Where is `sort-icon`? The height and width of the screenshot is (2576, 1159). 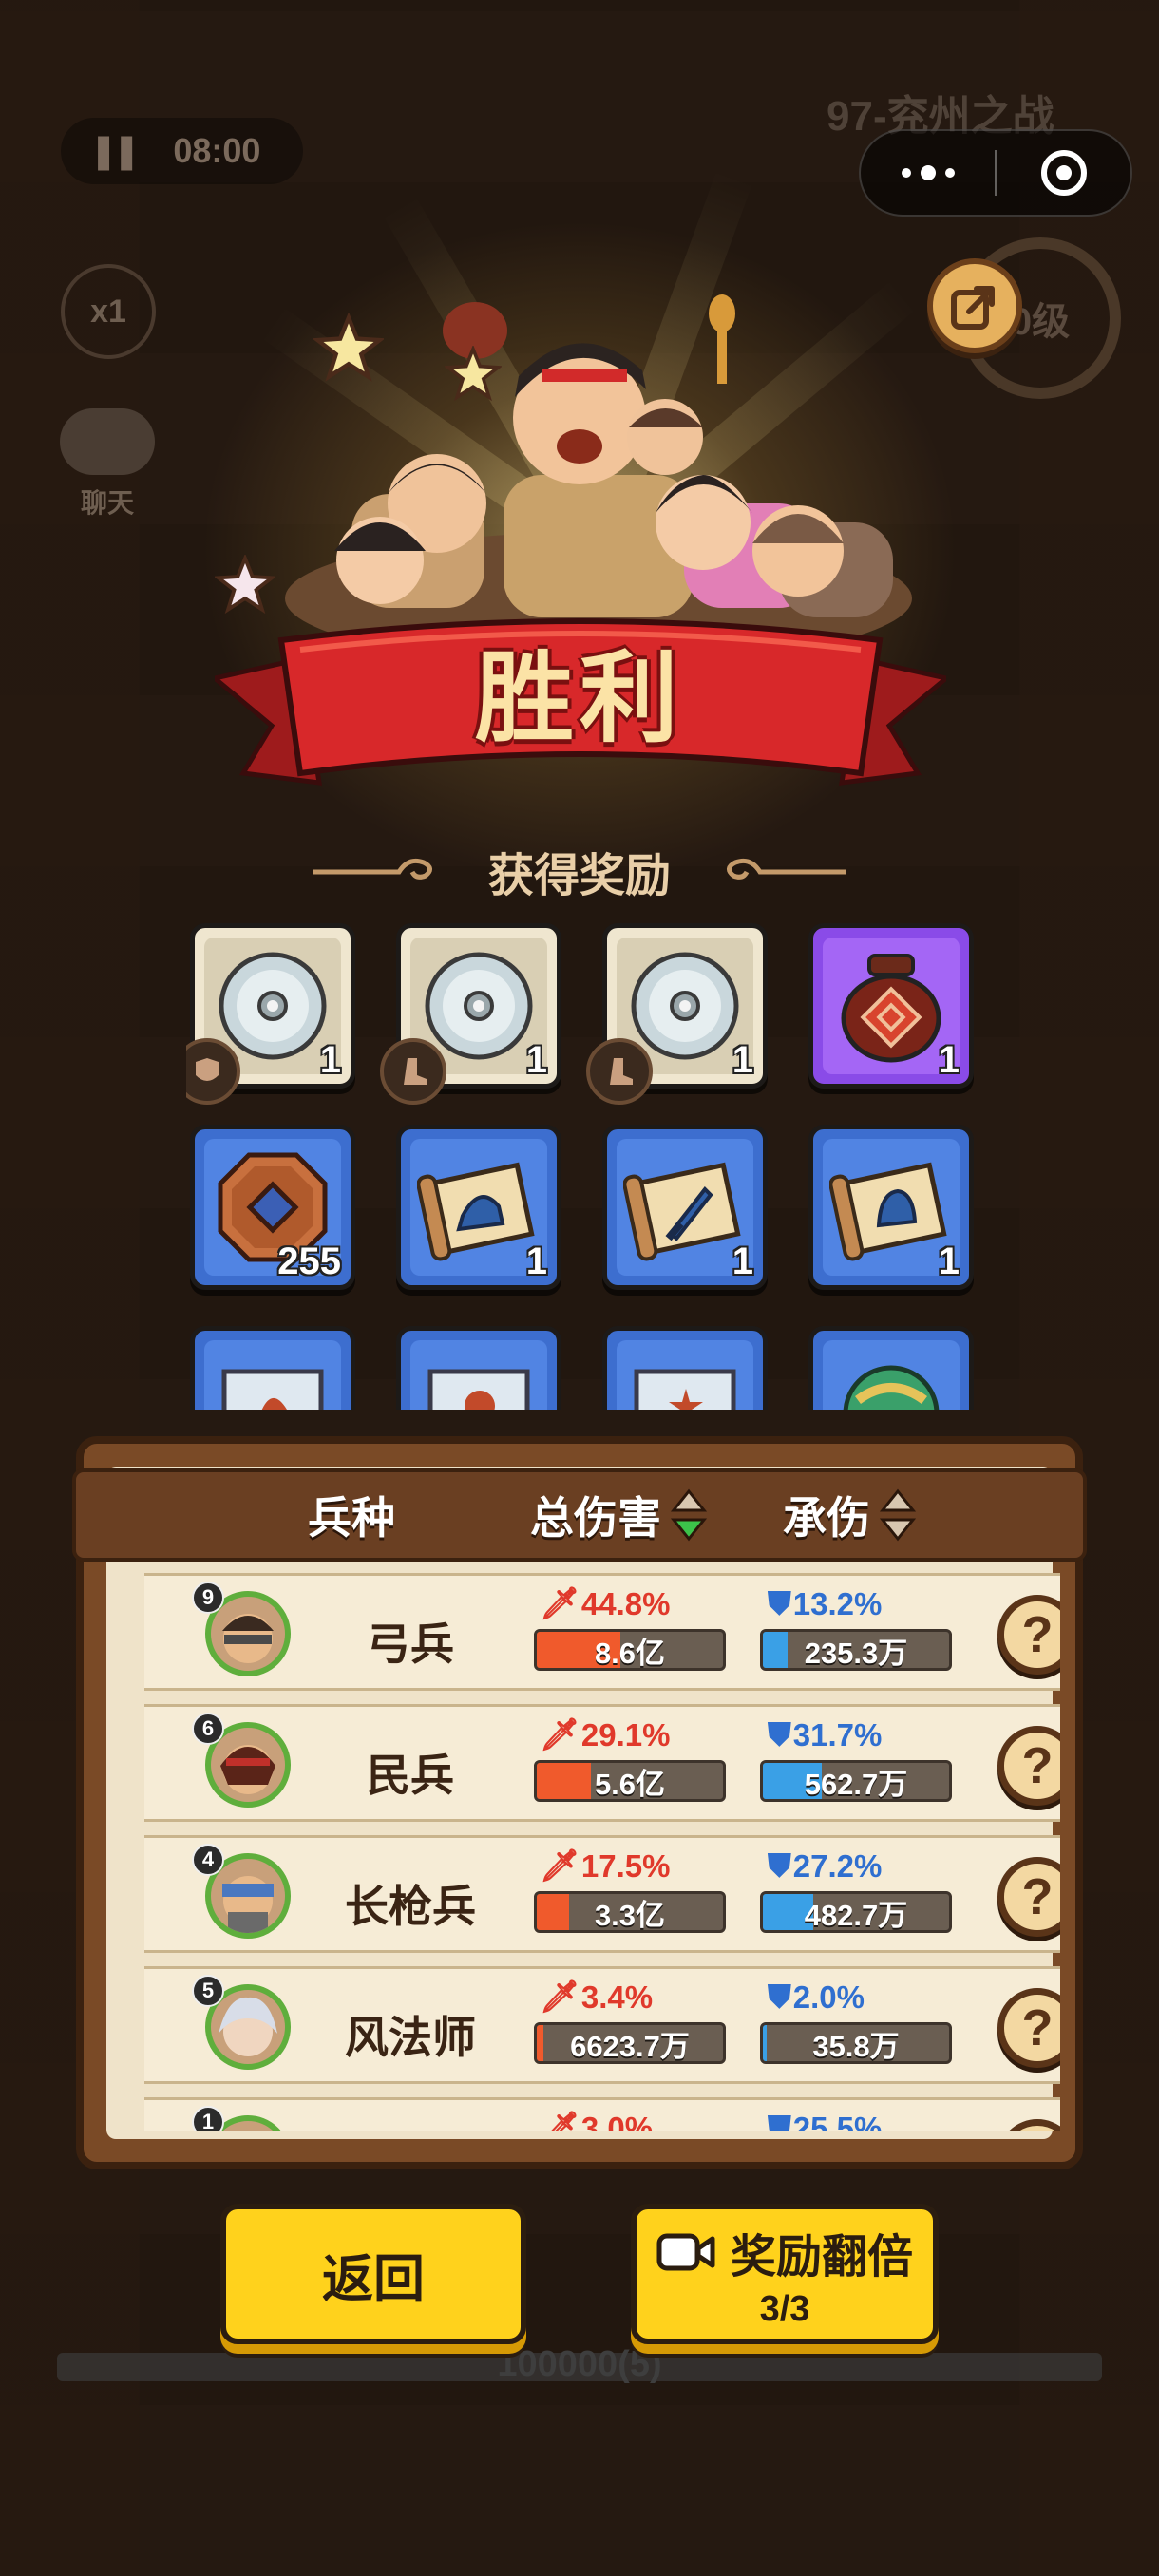 sort-icon is located at coordinates (898, 1515).